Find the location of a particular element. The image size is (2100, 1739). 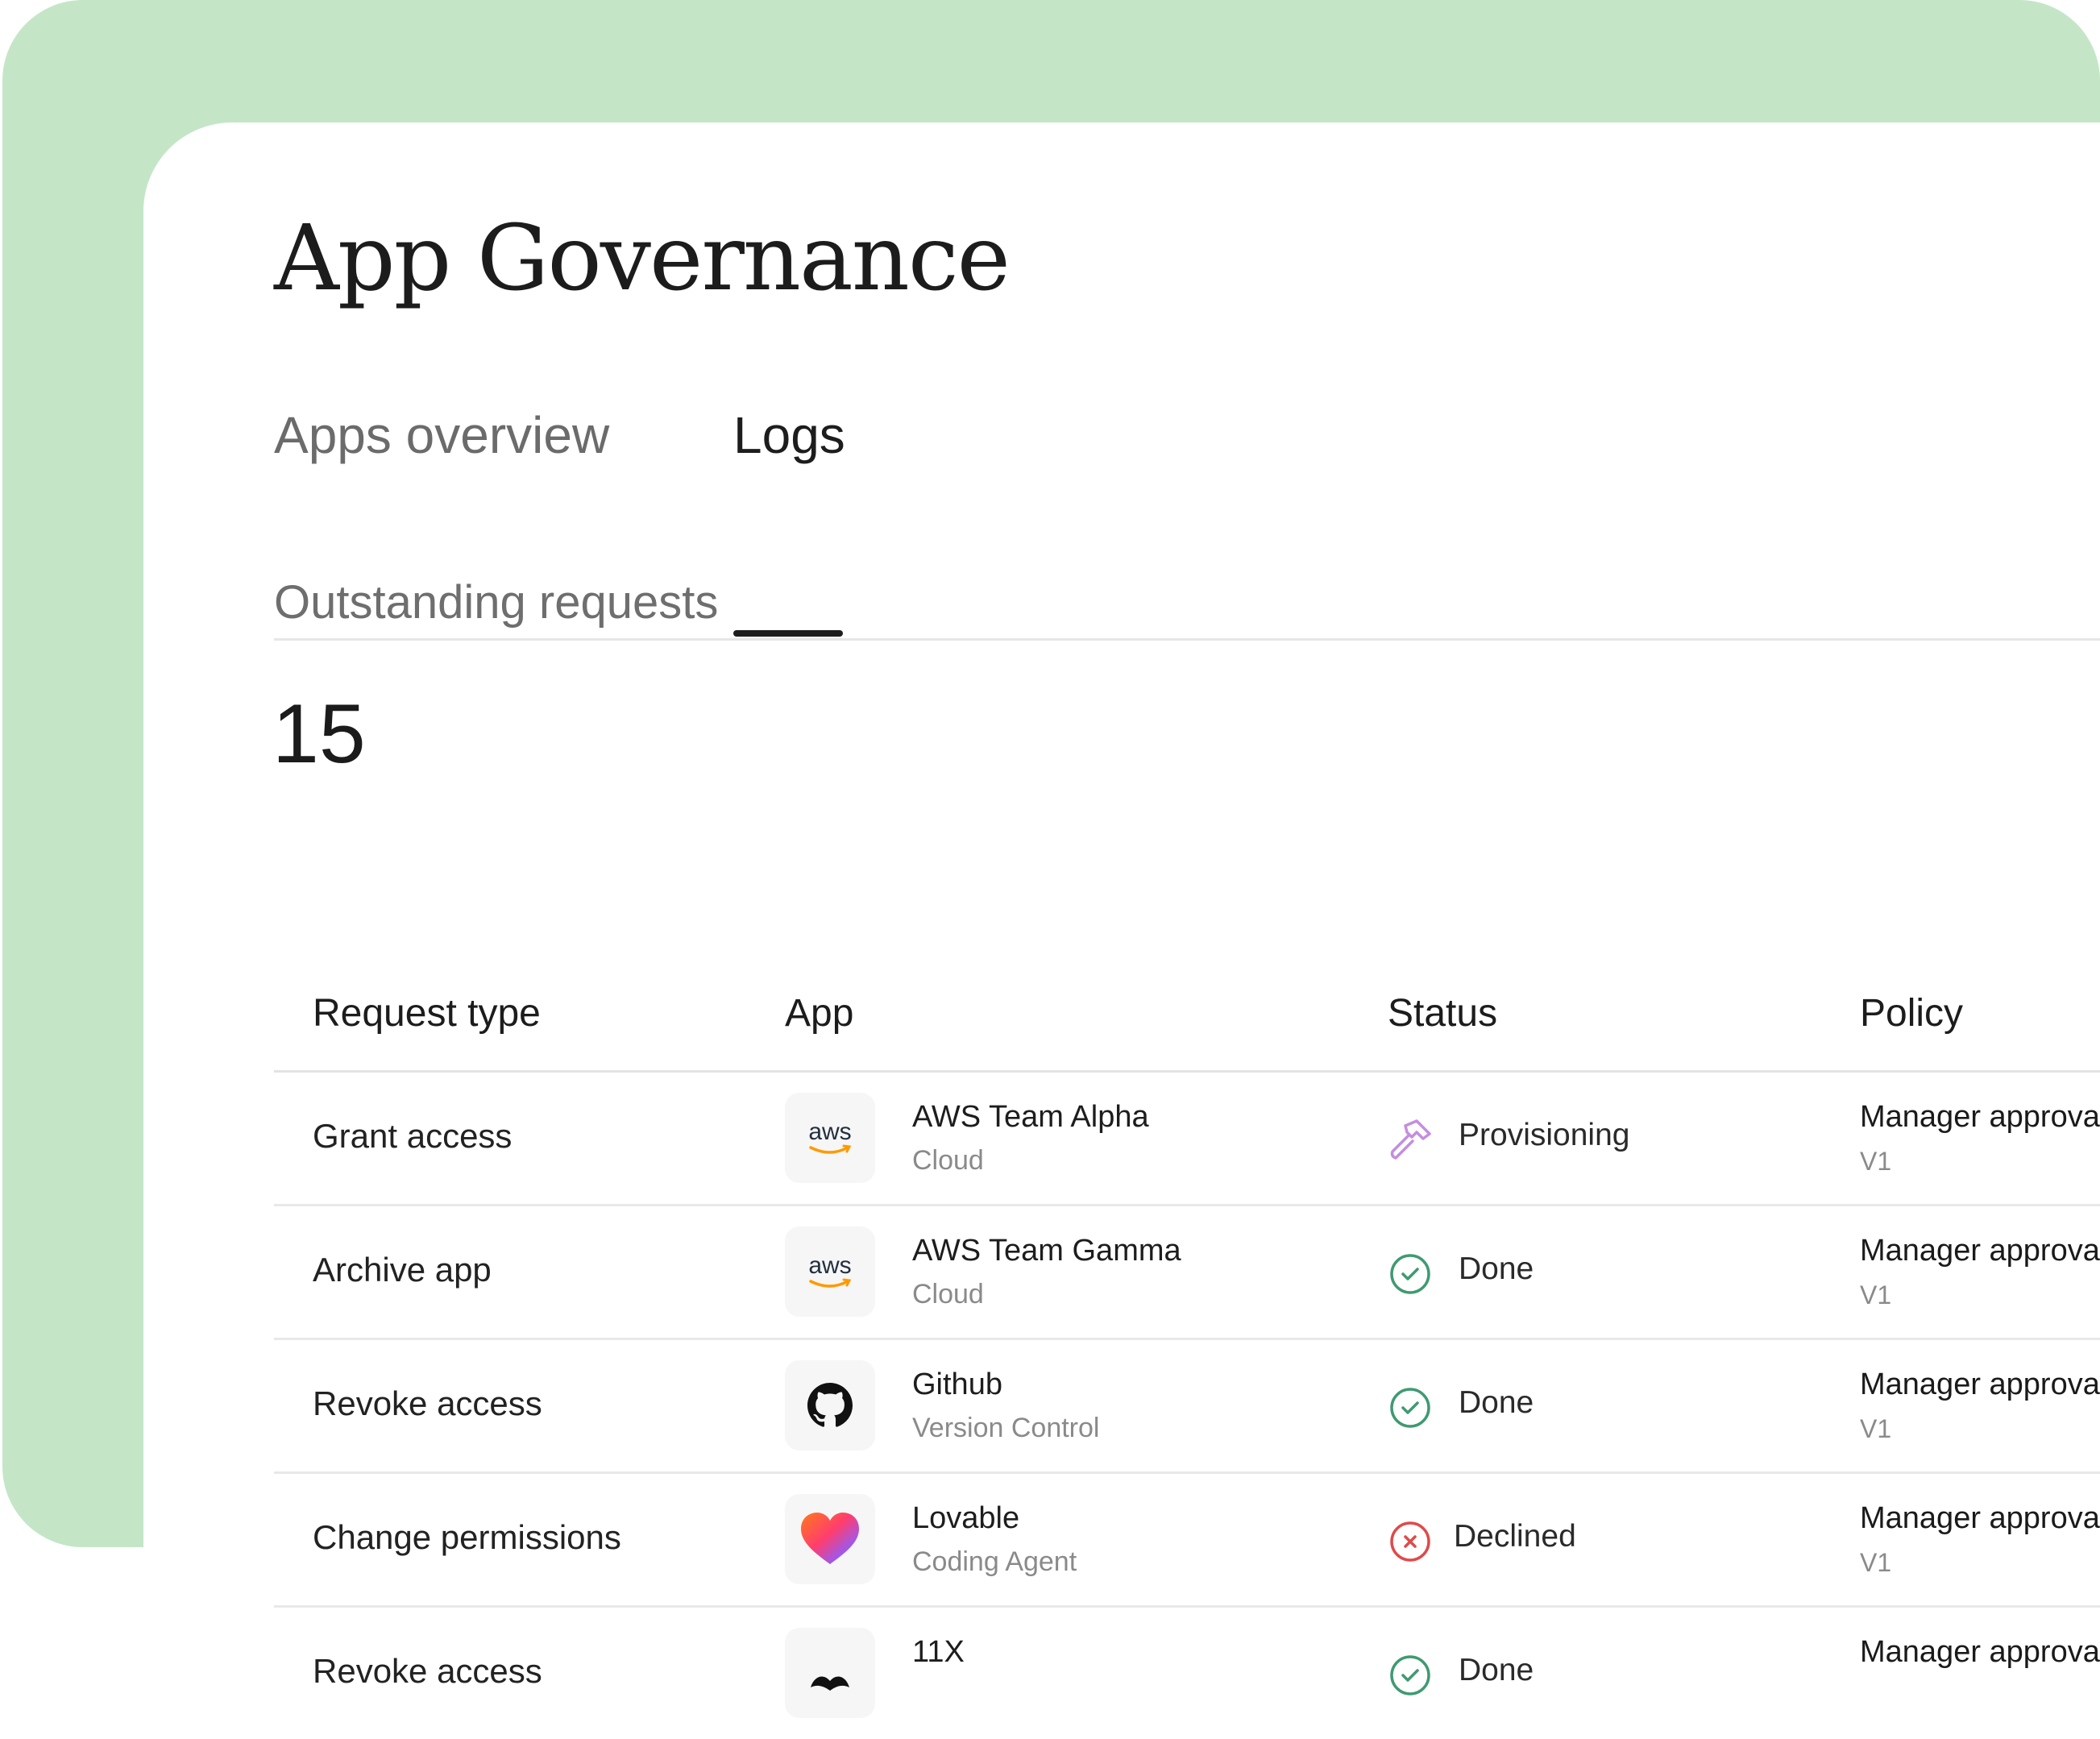

tab-logs: Logs is located at coordinates (789, 435).